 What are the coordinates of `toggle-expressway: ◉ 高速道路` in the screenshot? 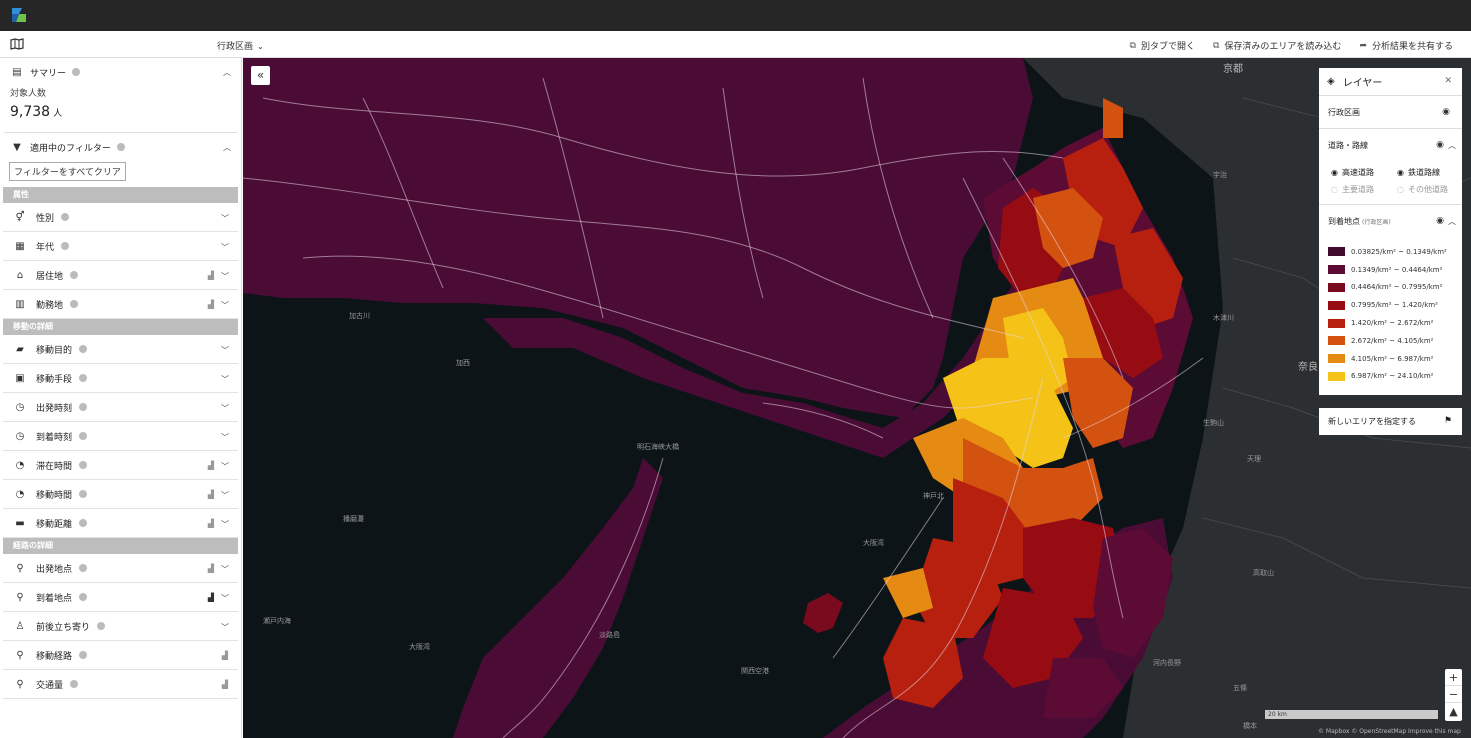 It's located at (1364, 172).